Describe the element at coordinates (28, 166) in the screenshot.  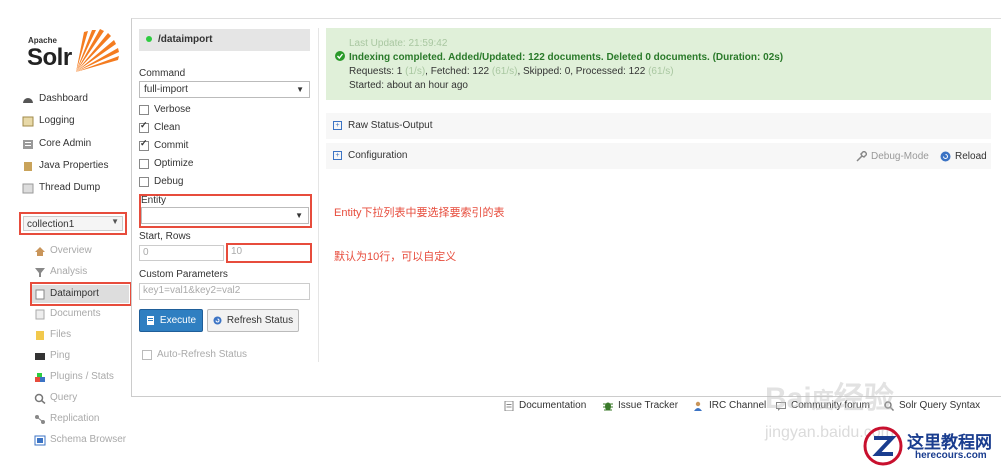
I see `java-properties-icon` at that location.